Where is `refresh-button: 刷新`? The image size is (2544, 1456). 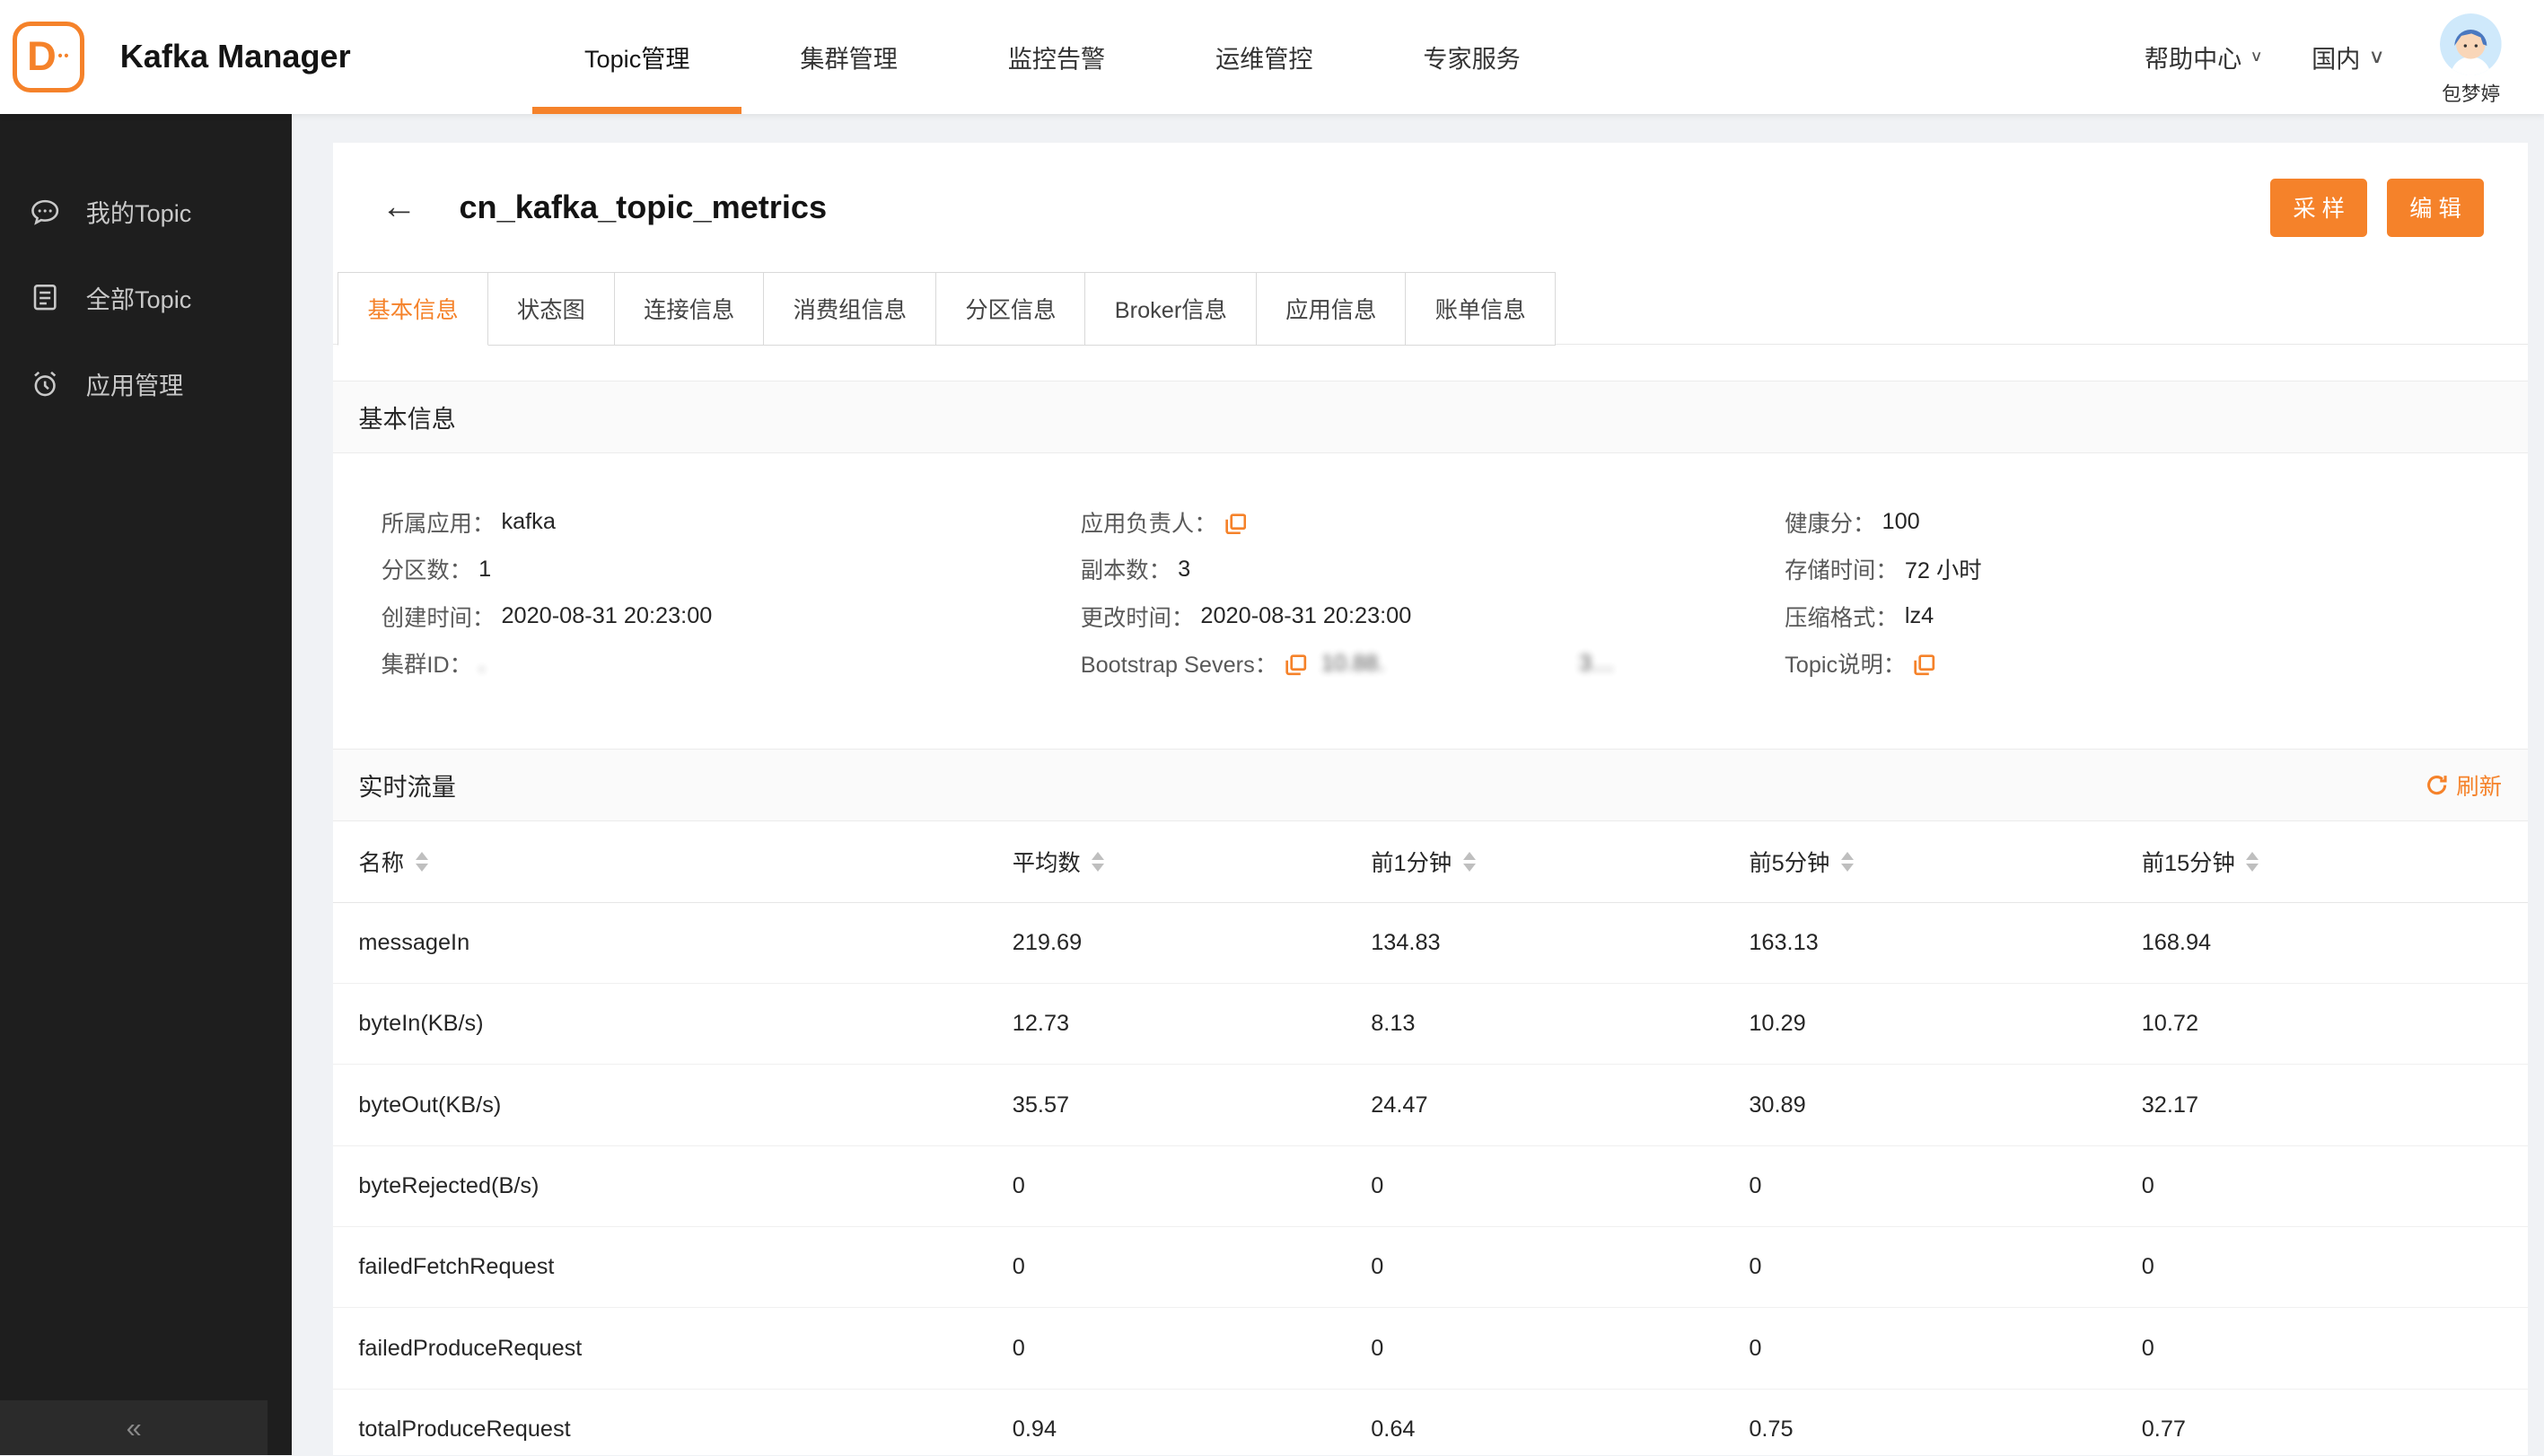
refresh-button: 刷新 is located at coordinates (2464, 785).